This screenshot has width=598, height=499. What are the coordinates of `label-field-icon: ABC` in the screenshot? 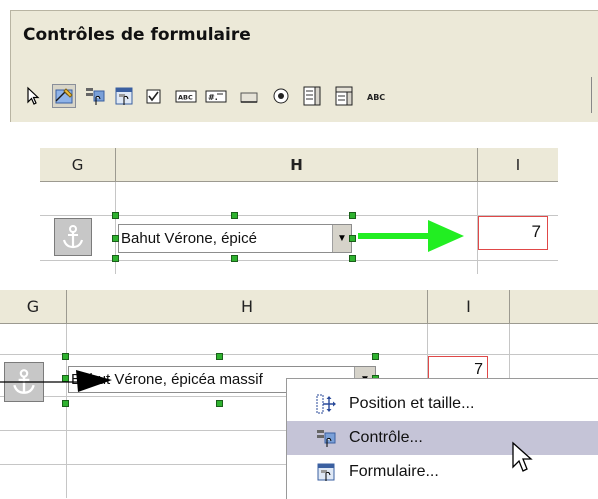 It's located at (379, 96).